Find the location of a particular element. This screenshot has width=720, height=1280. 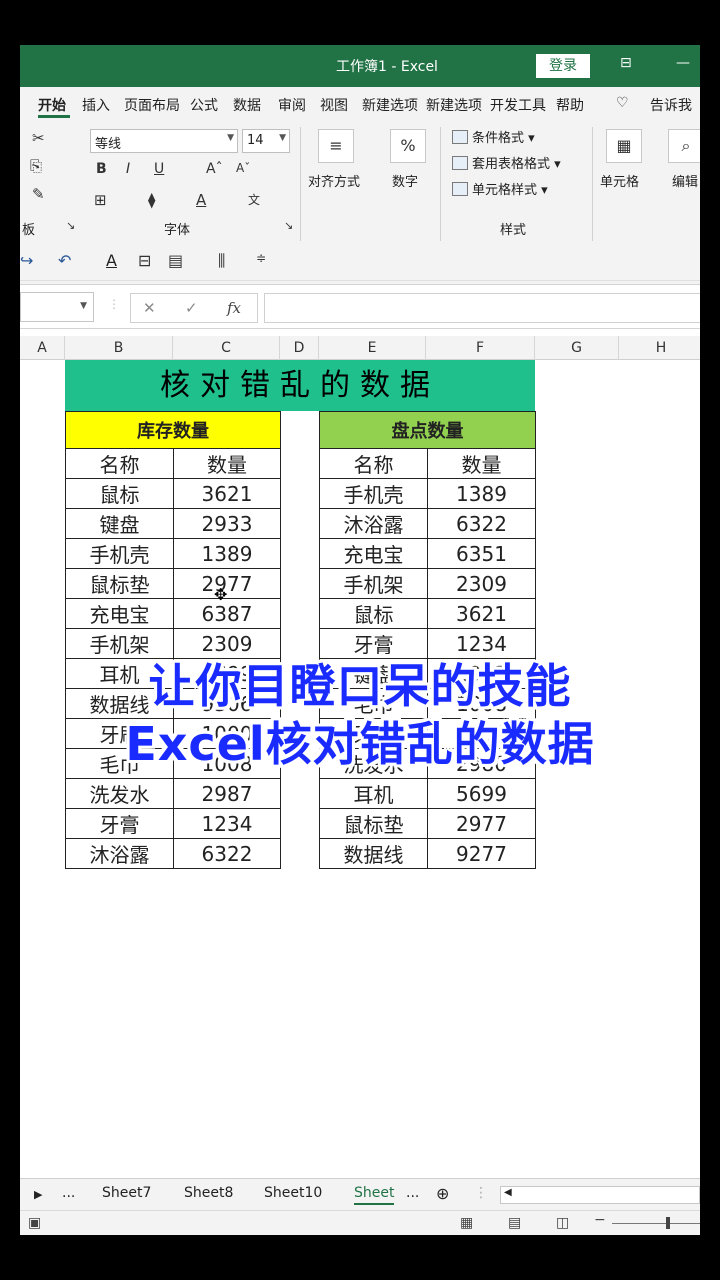

item-qty-cell: 9277 is located at coordinates (481, 853).